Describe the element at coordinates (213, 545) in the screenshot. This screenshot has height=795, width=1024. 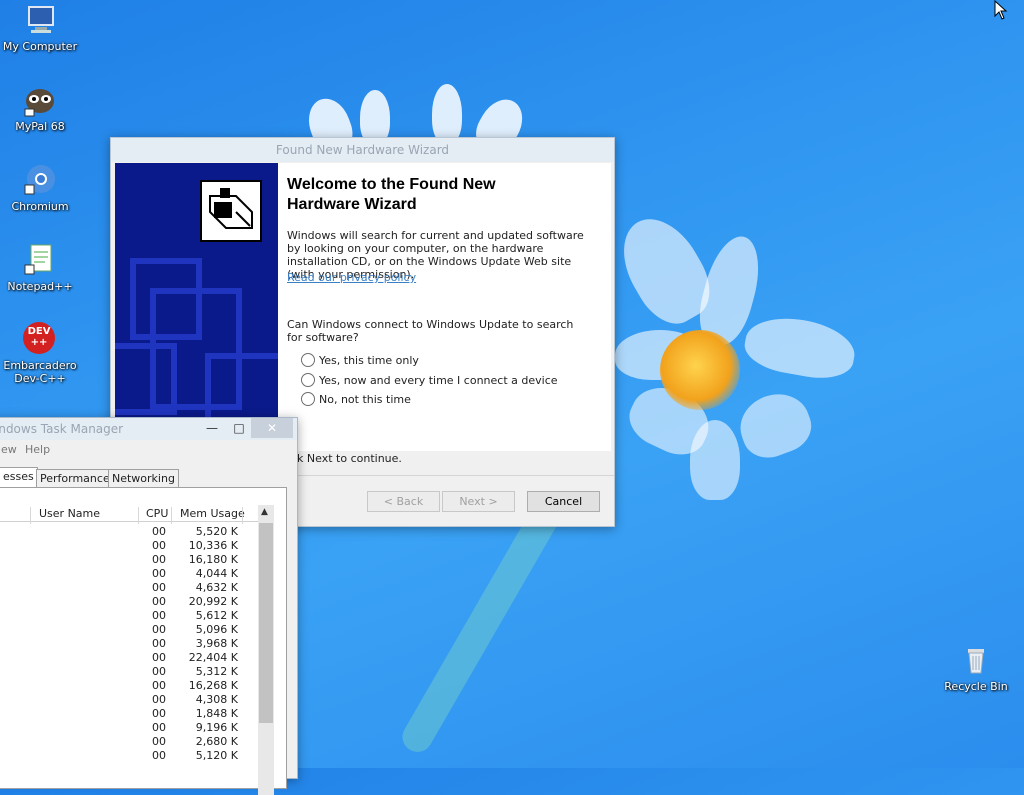
I see `mem-value: 10,336 K` at that location.